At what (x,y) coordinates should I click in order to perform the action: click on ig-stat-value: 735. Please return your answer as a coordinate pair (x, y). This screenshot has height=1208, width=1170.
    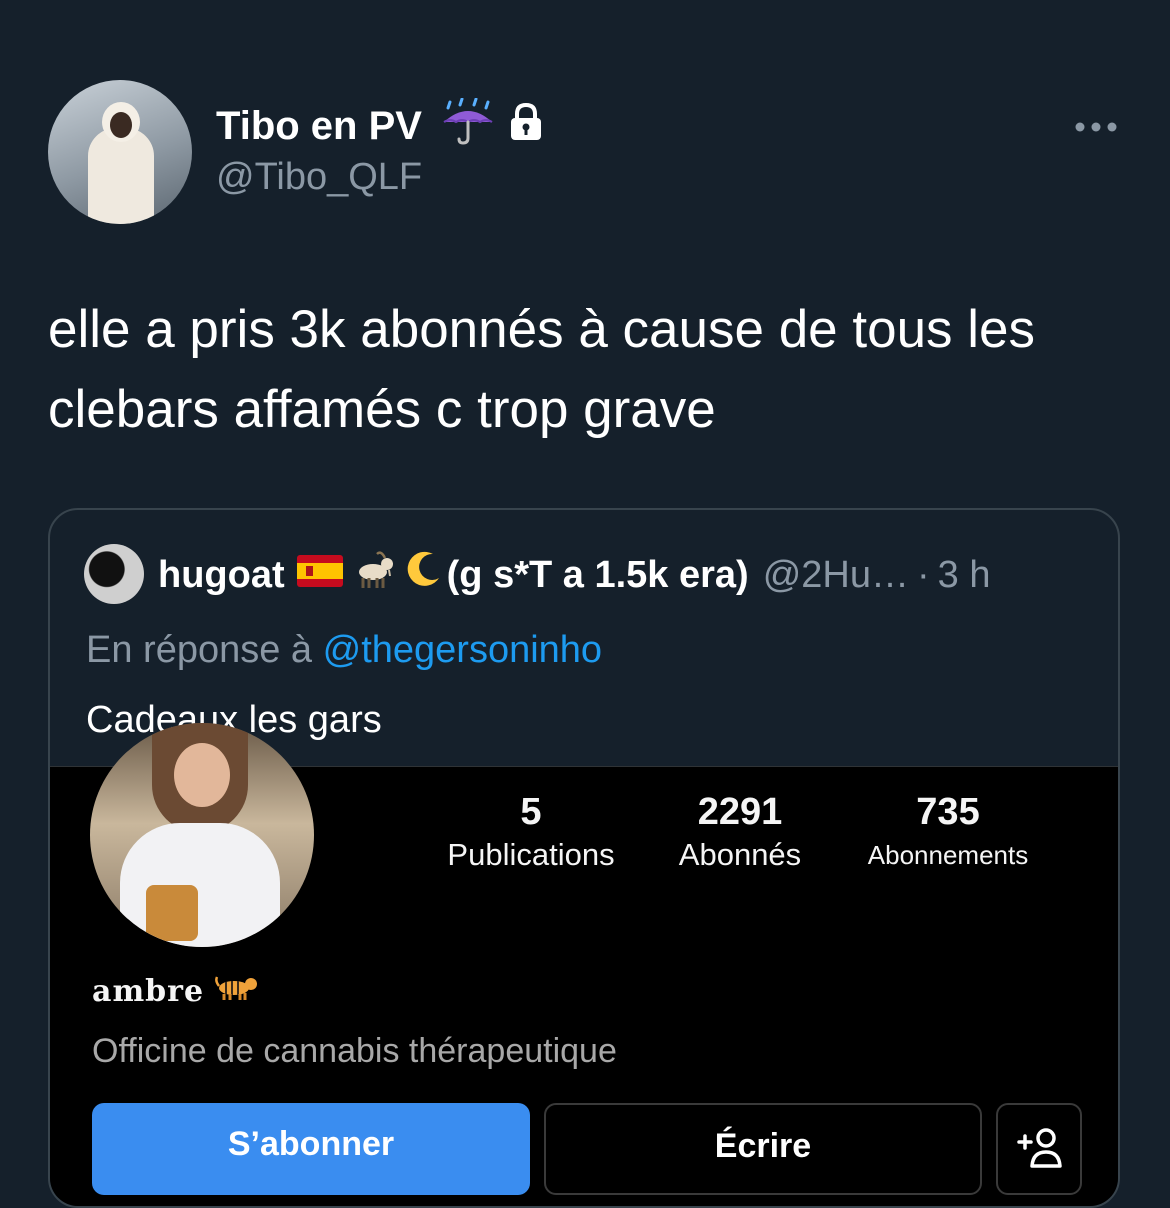
    Looking at the image, I should click on (948, 812).